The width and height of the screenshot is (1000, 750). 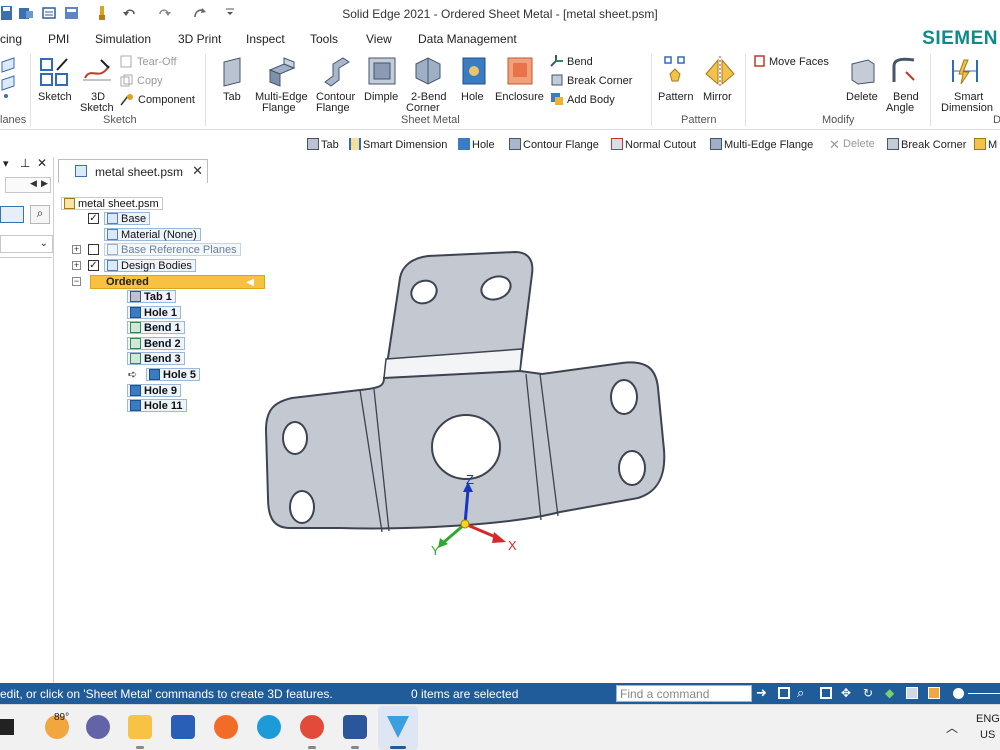 I want to click on hole-center, so click(x=466, y=447).